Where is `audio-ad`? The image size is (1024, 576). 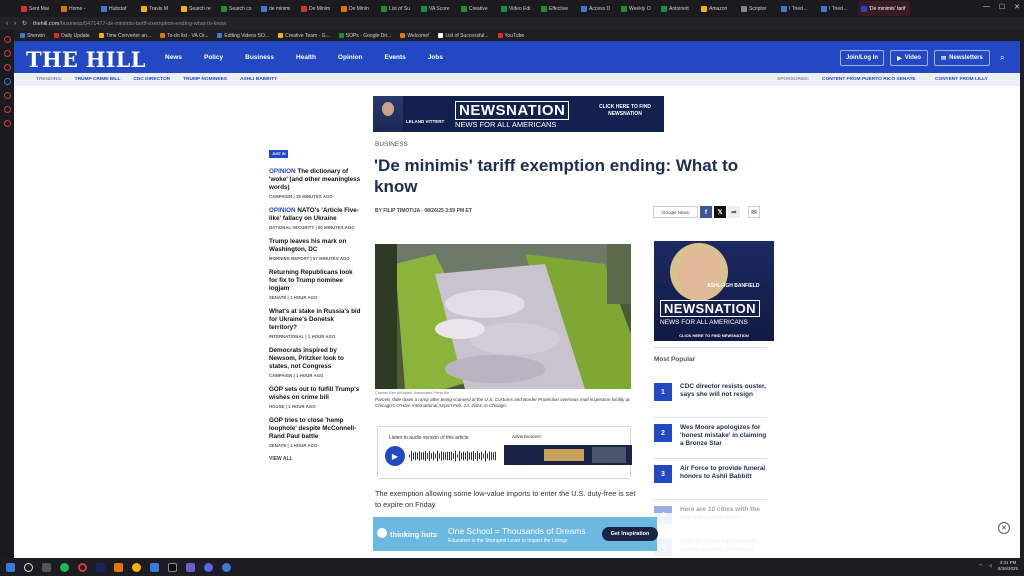 audio-ad is located at coordinates (568, 455).